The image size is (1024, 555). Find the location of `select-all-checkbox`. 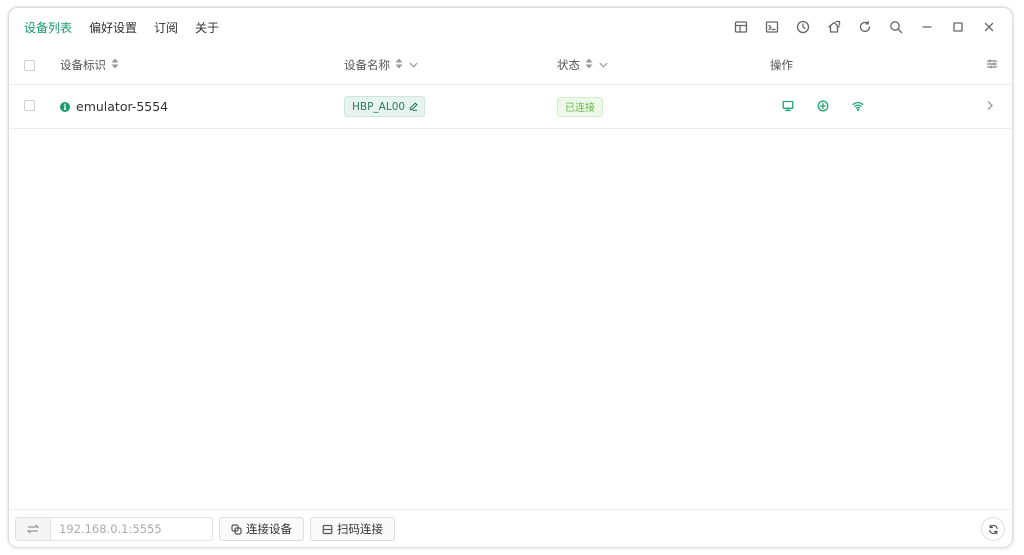

select-all-checkbox is located at coordinates (29, 65).